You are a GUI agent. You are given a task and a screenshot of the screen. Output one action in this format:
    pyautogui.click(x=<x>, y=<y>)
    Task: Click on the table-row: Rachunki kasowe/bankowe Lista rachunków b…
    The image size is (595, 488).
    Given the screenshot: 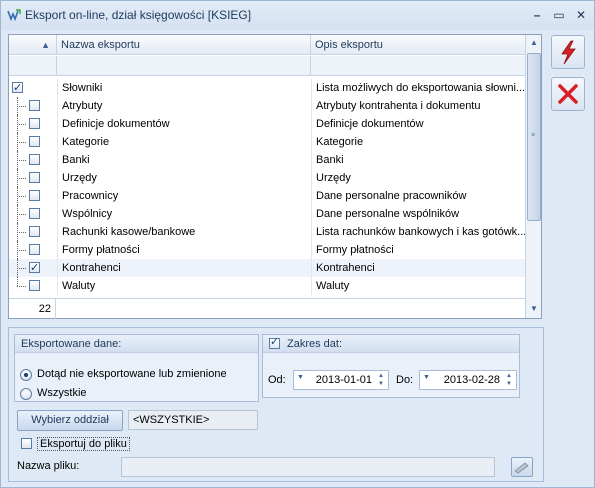 What is the action you would take?
    pyautogui.click(x=267, y=232)
    